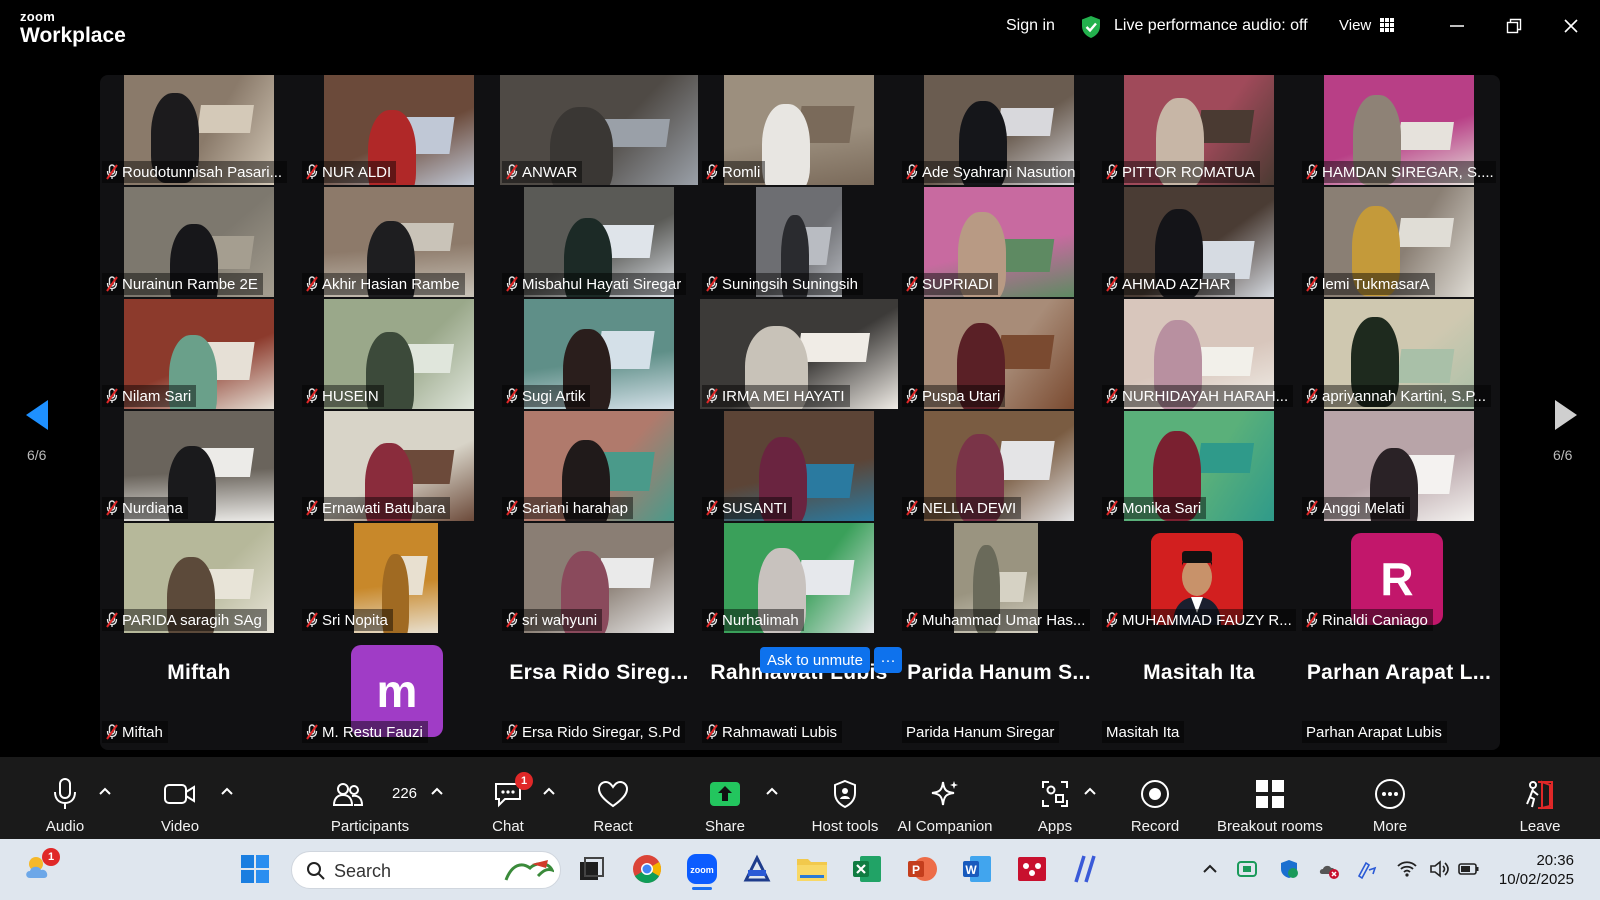 This screenshot has width=1600, height=900. What do you see at coordinates (227, 791) in the screenshot?
I see `video-options-caret-icon` at bounding box center [227, 791].